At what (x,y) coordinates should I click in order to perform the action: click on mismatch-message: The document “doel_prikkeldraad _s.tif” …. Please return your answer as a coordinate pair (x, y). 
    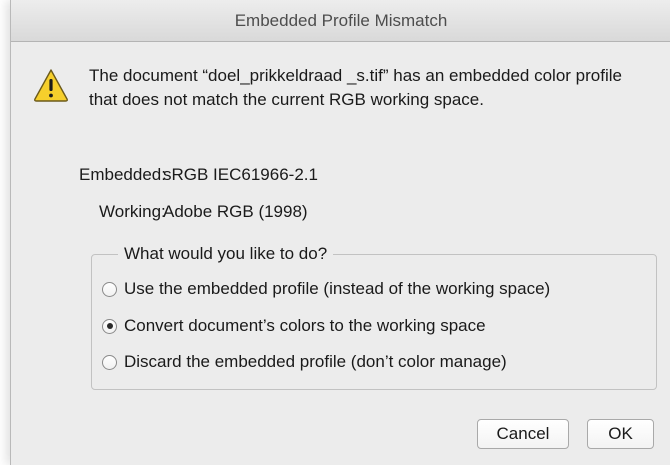
    Looking at the image, I should click on (355, 87).